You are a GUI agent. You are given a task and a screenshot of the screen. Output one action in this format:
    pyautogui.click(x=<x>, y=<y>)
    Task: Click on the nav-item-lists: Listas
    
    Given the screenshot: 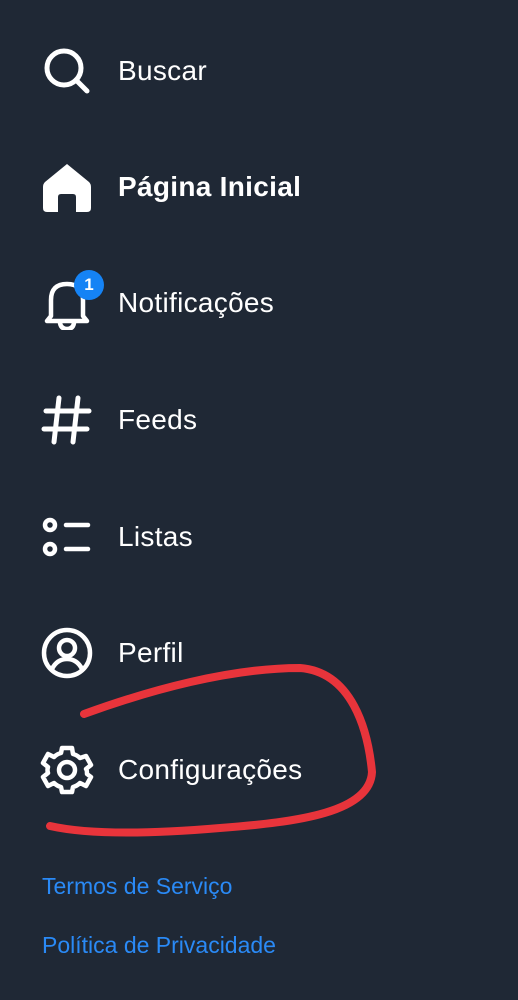 What is the action you would take?
    pyautogui.click(x=116, y=537)
    